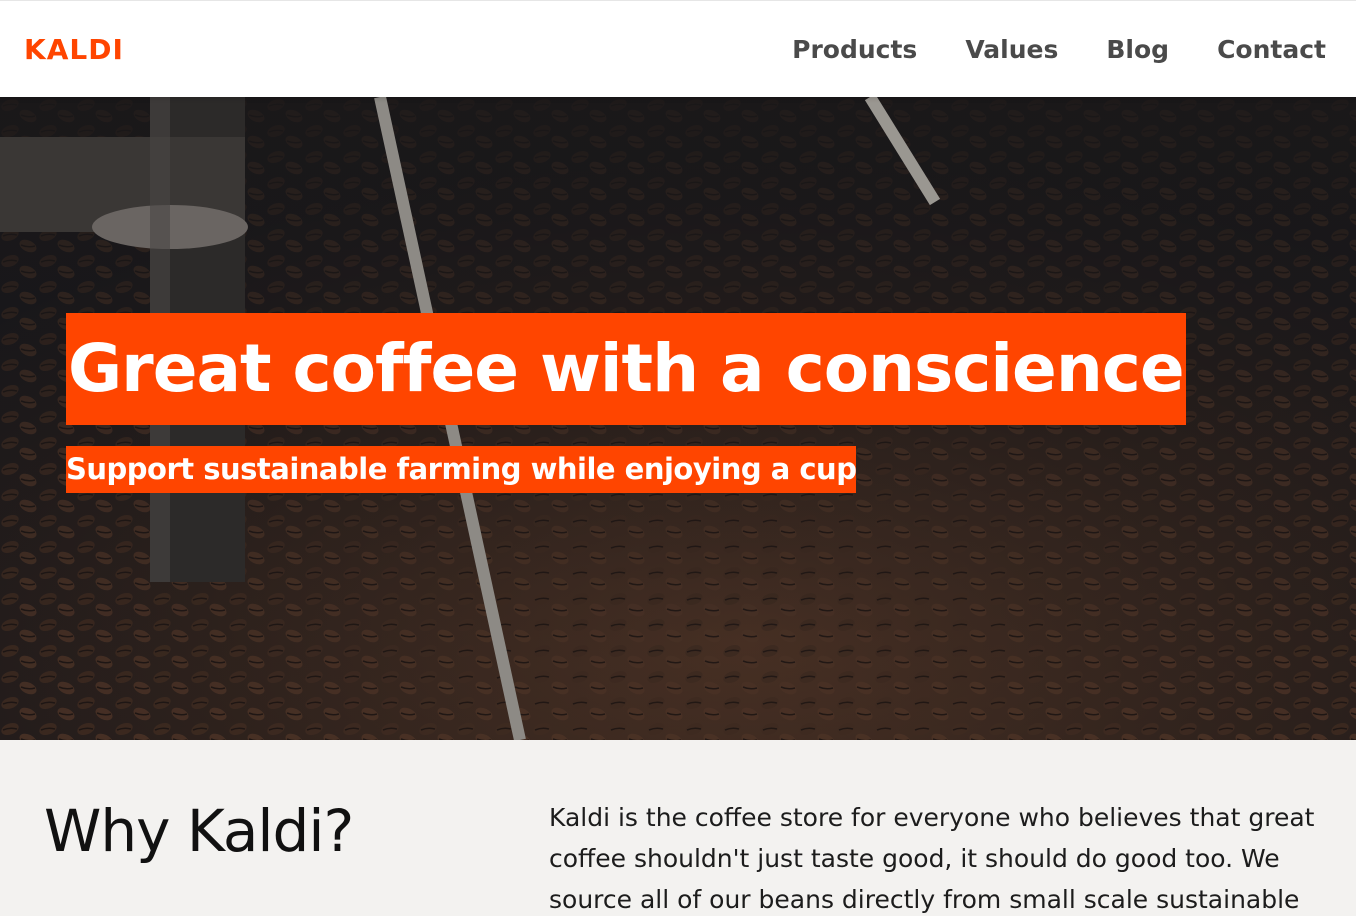 This screenshot has width=1356, height=920. Describe the element at coordinates (74, 50) in the screenshot. I see `logo: KALDI` at that location.